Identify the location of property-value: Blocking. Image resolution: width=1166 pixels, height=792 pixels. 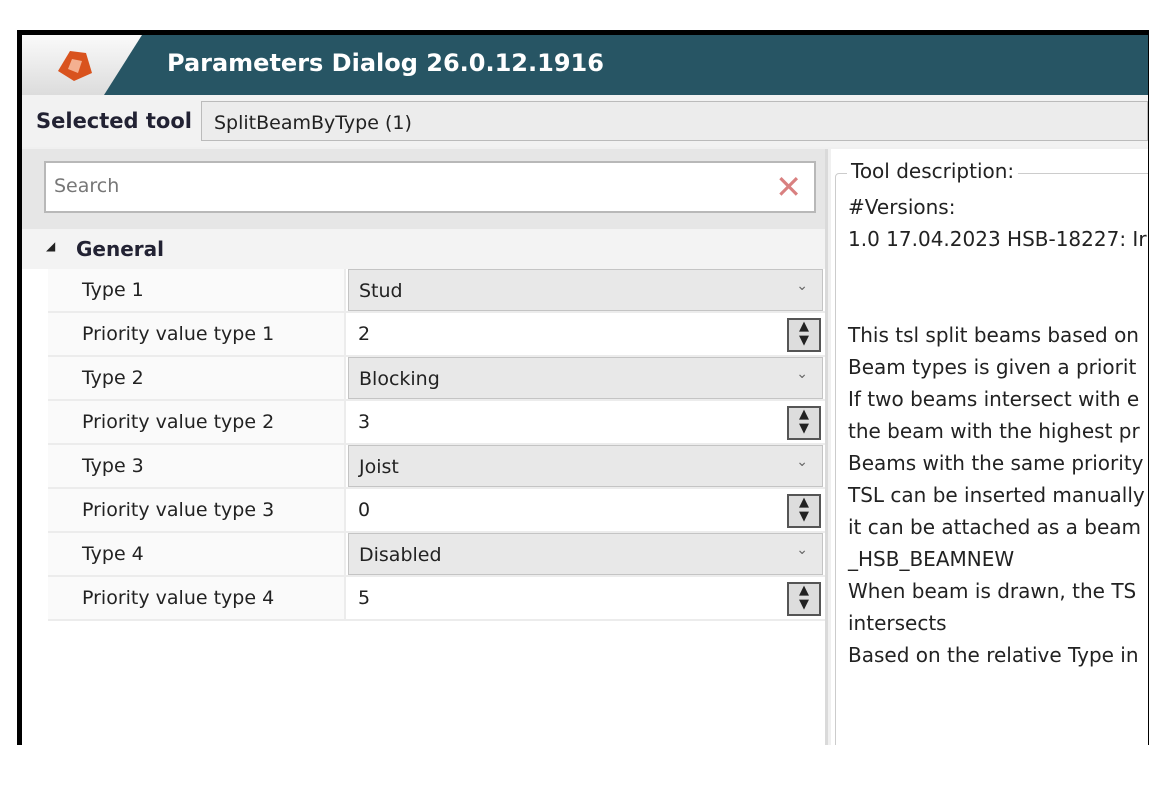
(399, 379).